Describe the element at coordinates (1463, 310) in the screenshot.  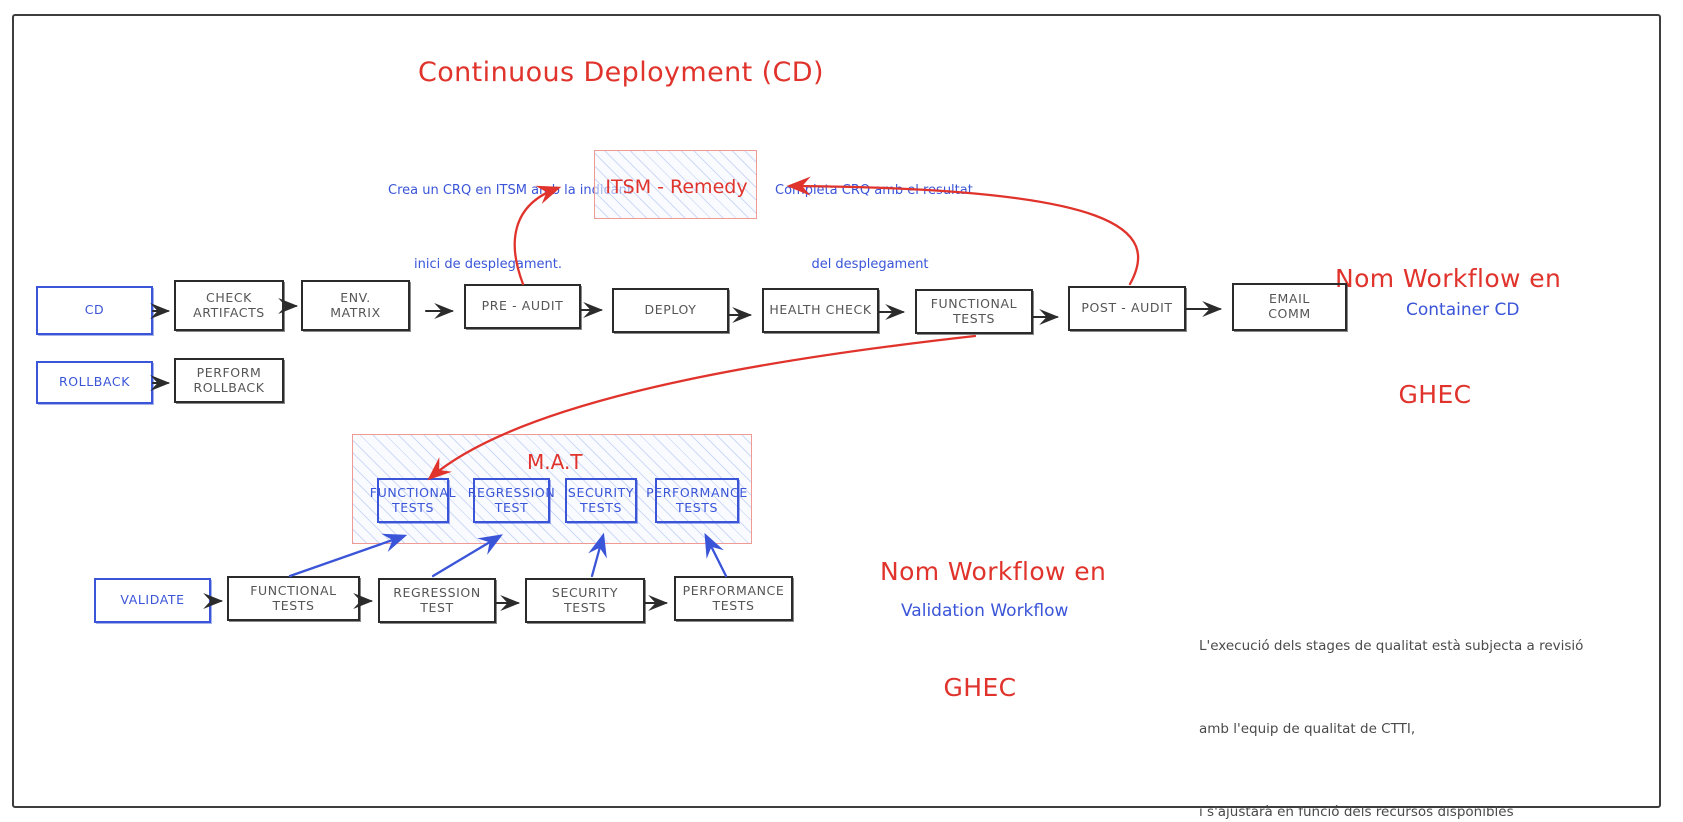
I see `container-cd-label: Container CD` at that location.